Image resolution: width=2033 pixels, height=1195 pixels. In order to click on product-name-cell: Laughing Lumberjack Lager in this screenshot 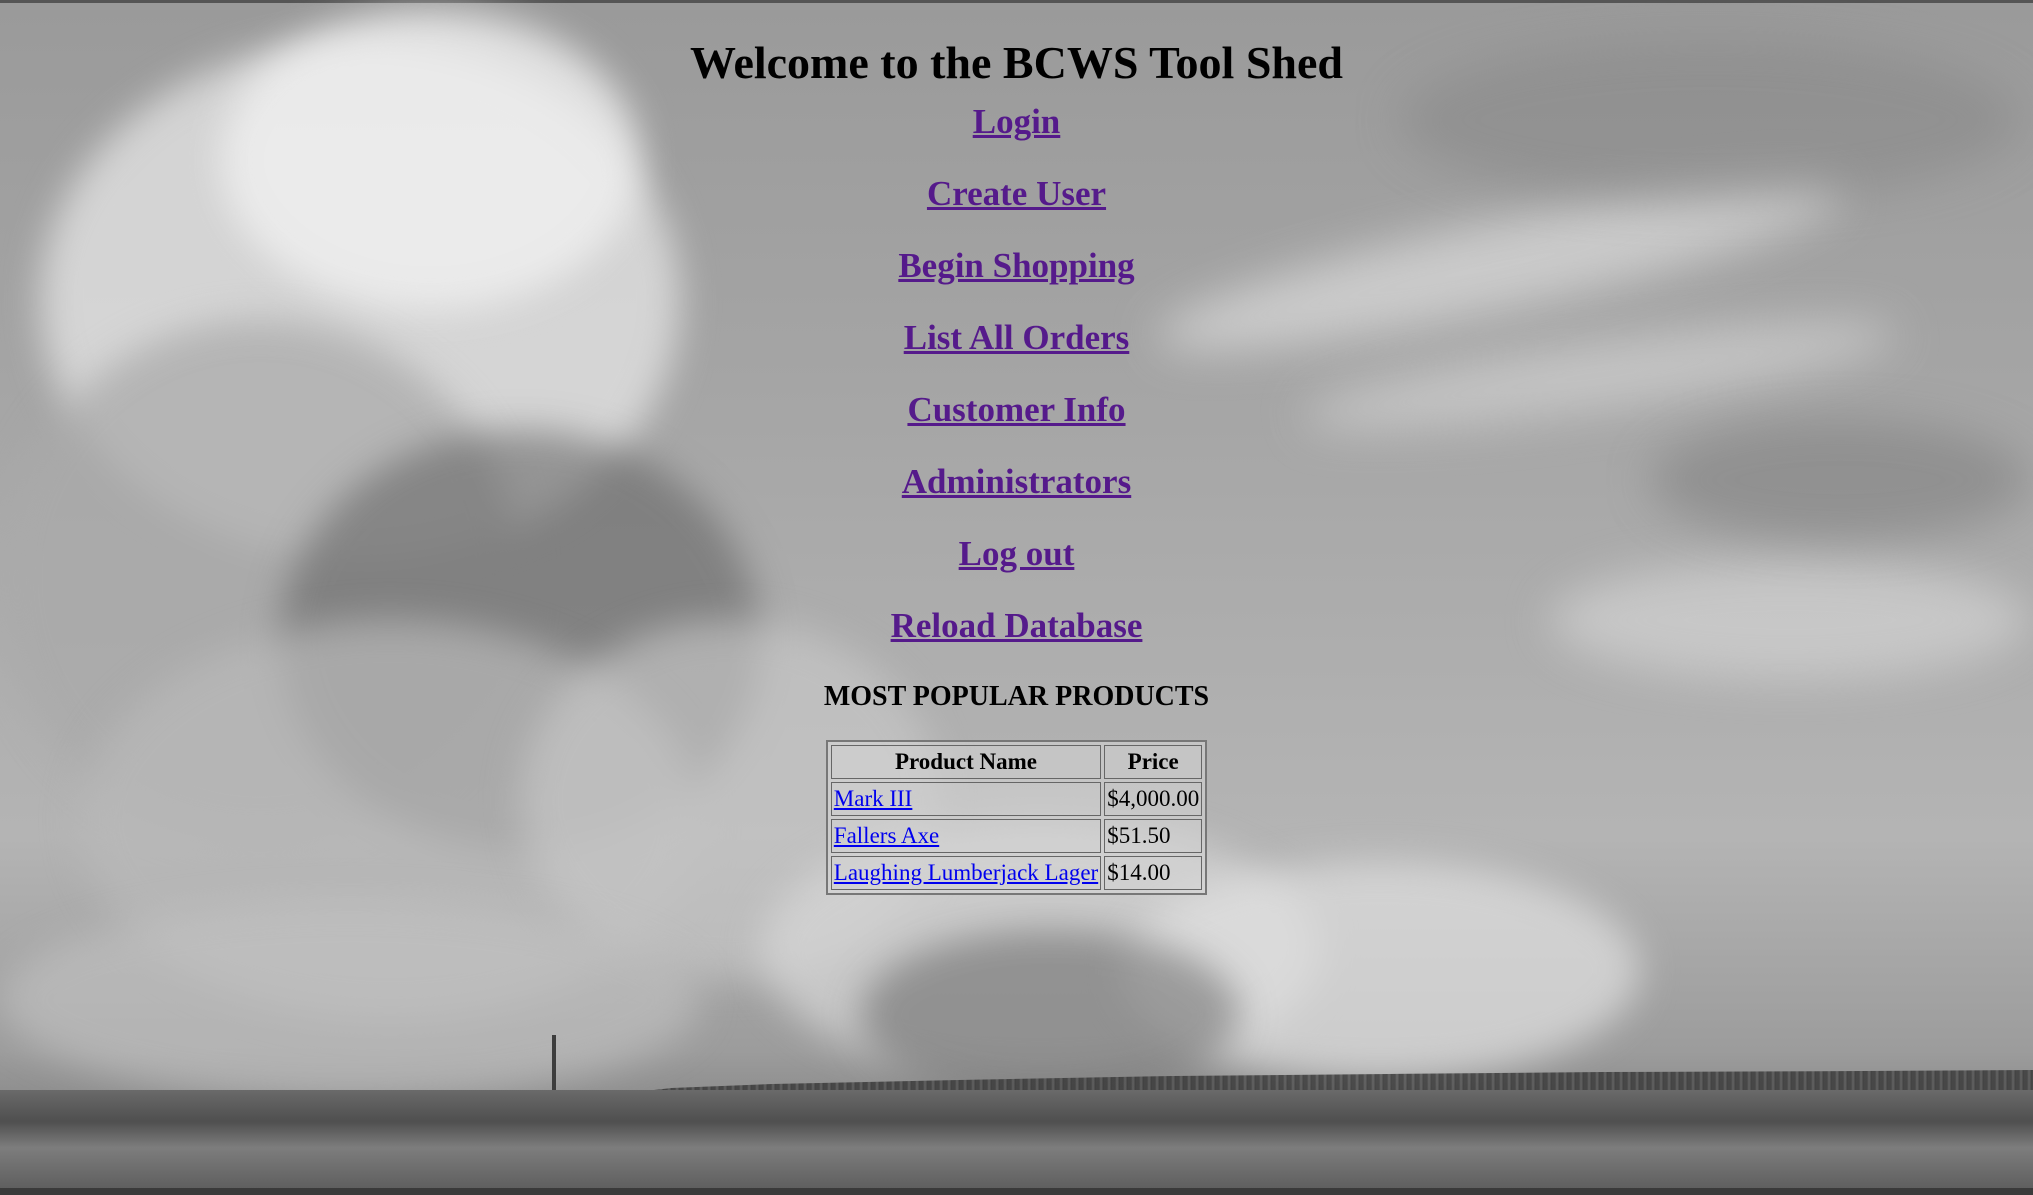, I will do `click(966, 873)`.